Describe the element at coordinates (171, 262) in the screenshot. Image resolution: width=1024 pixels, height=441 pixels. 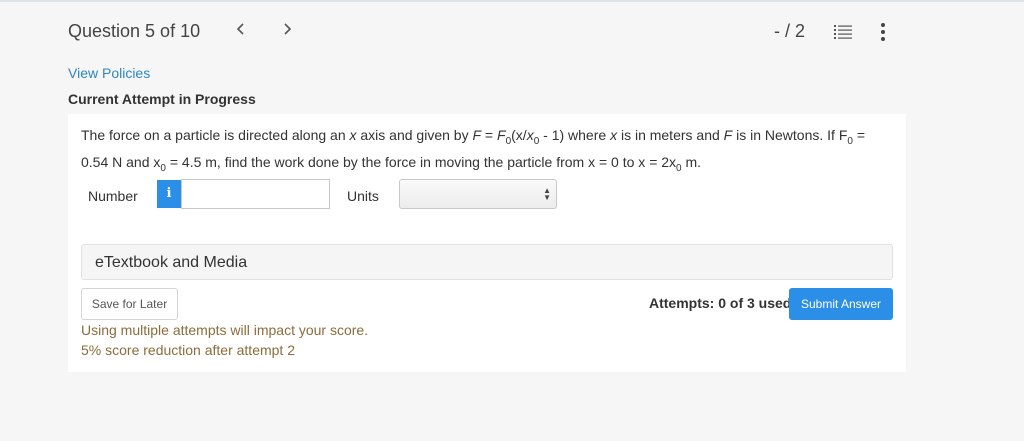
I see `etextbook-label: eTextbook and Media` at that location.